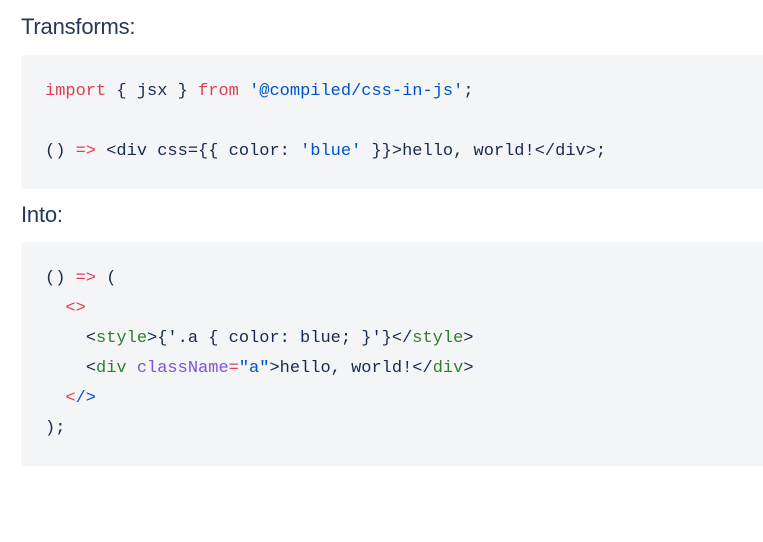  Describe the element at coordinates (341, 368) in the screenshot. I see `code-token-plain: >hello, world!` at that location.